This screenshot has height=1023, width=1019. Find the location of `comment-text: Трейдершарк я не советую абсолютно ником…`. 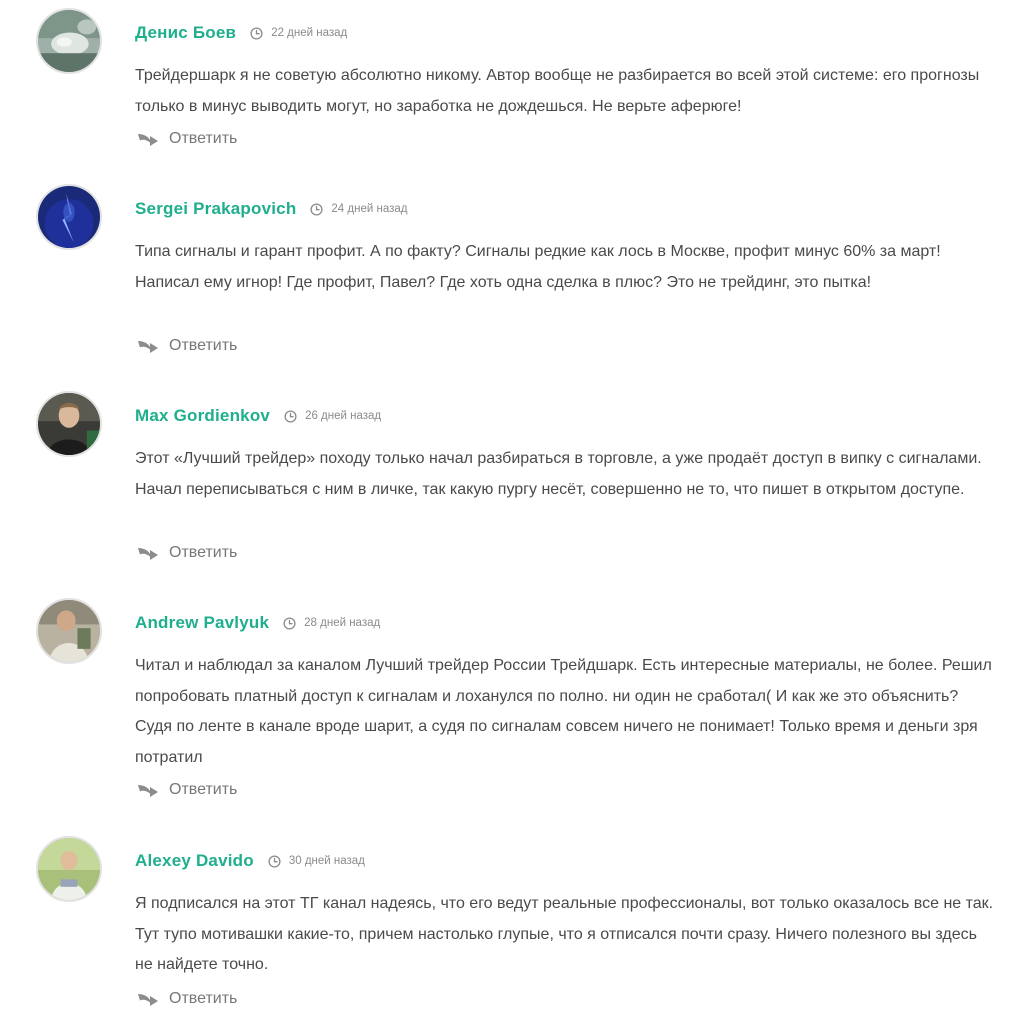

comment-text: Трейдершарк я не советую абсолютно ником… is located at coordinates (557, 91).